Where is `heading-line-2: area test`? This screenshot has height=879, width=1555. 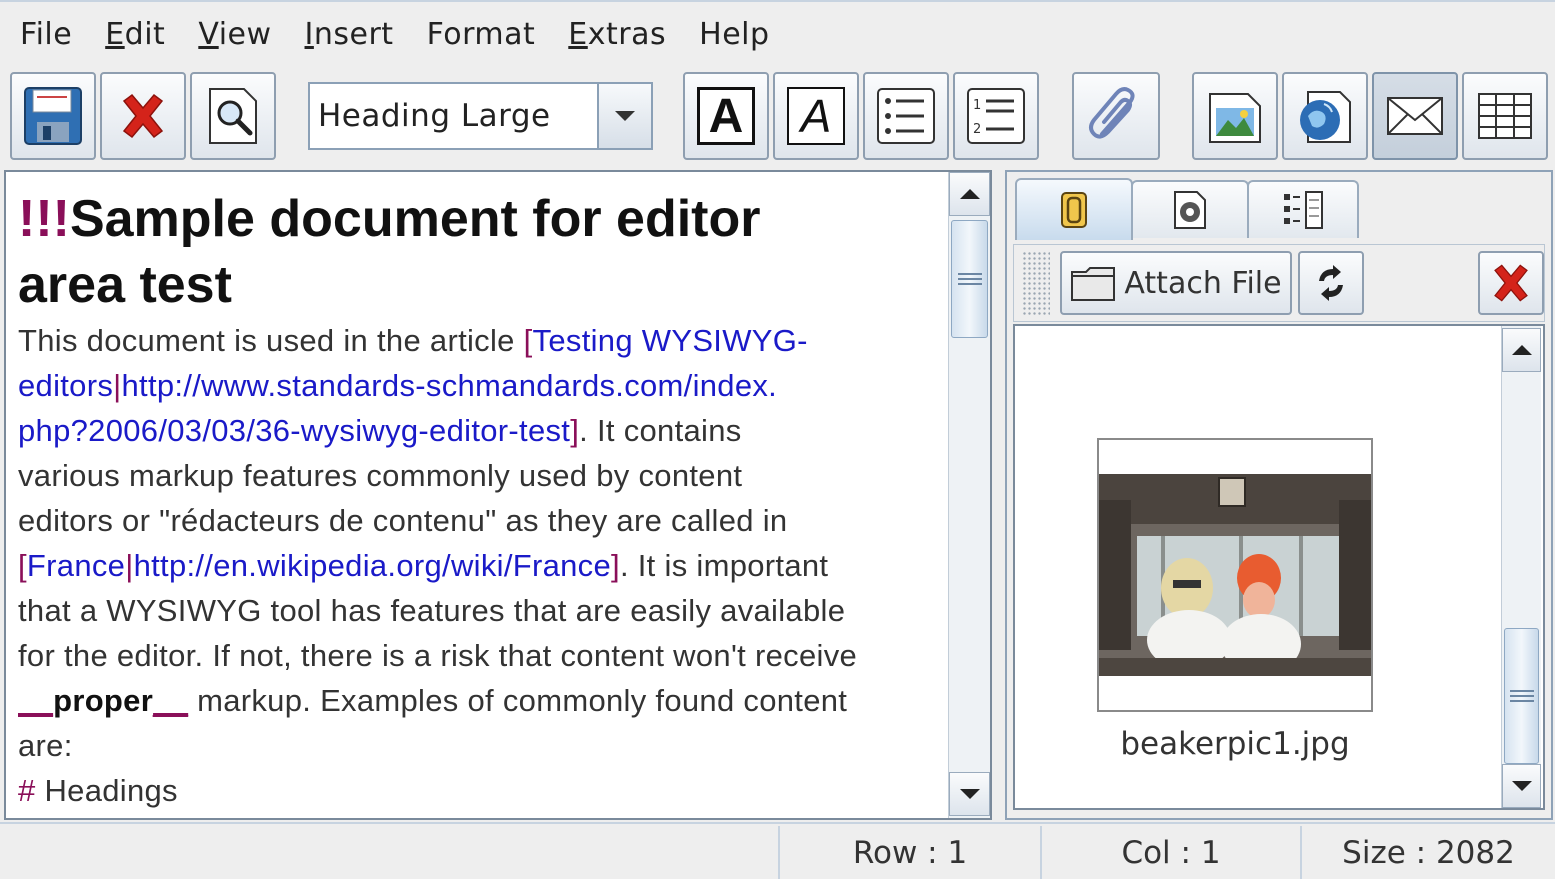
heading-line-2: area test is located at coordinates (125, 285).